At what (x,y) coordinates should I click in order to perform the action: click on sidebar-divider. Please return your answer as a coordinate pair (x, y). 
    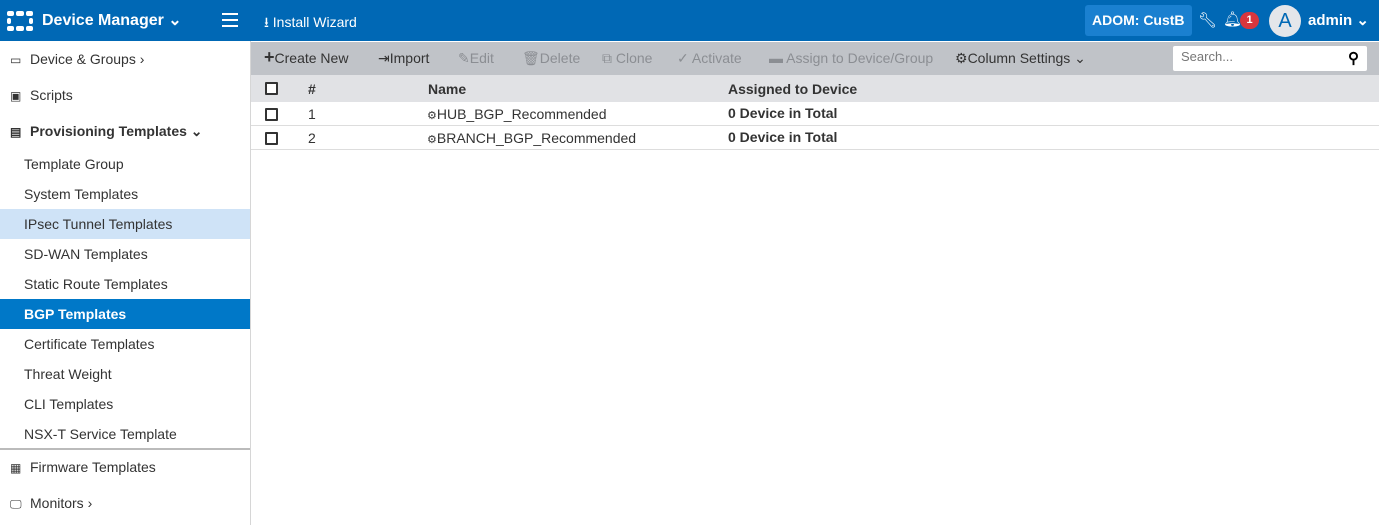
    Looking at the image, I should click on (125, 449).